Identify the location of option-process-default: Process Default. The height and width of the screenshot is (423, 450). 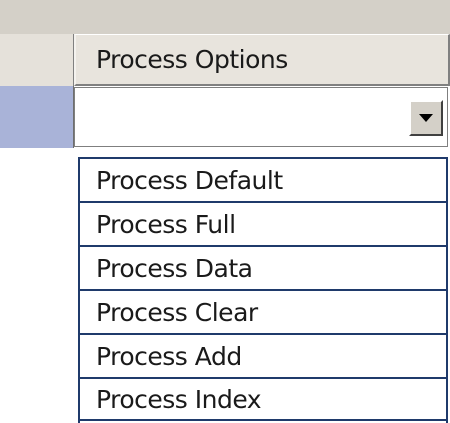
(263, 179).